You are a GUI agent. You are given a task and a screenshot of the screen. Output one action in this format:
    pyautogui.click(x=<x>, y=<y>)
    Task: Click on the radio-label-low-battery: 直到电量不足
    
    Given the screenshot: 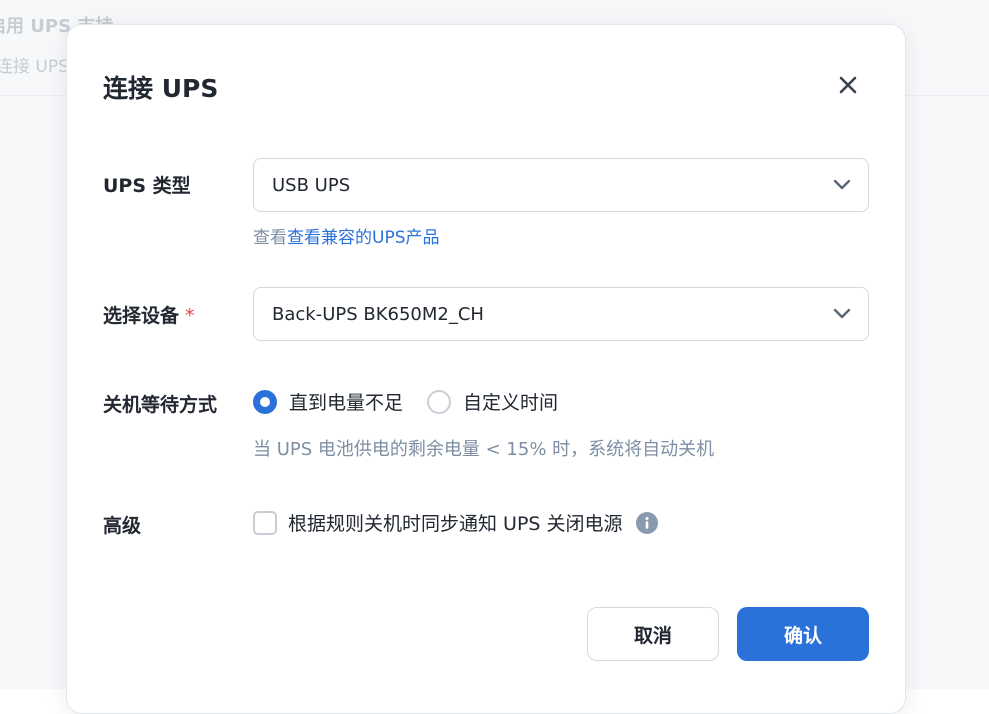 What is the action you would take?
    pyautogui.click(x=346, y=403)
    